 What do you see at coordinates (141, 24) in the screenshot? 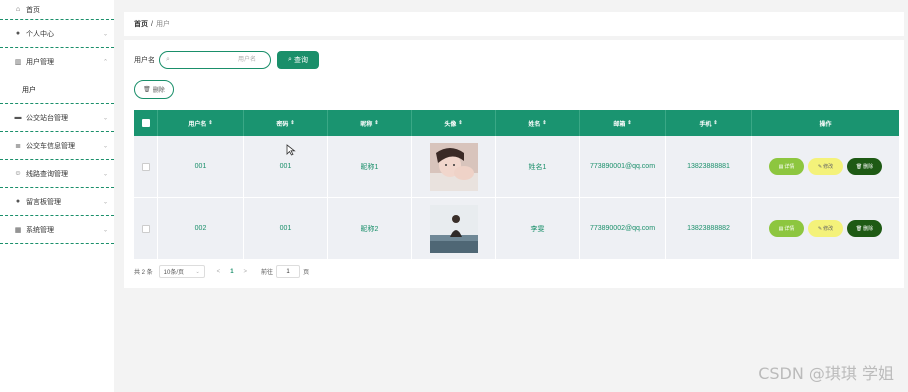
I see `breadcrumb-home: 首页` at bounding box center [141, 24].